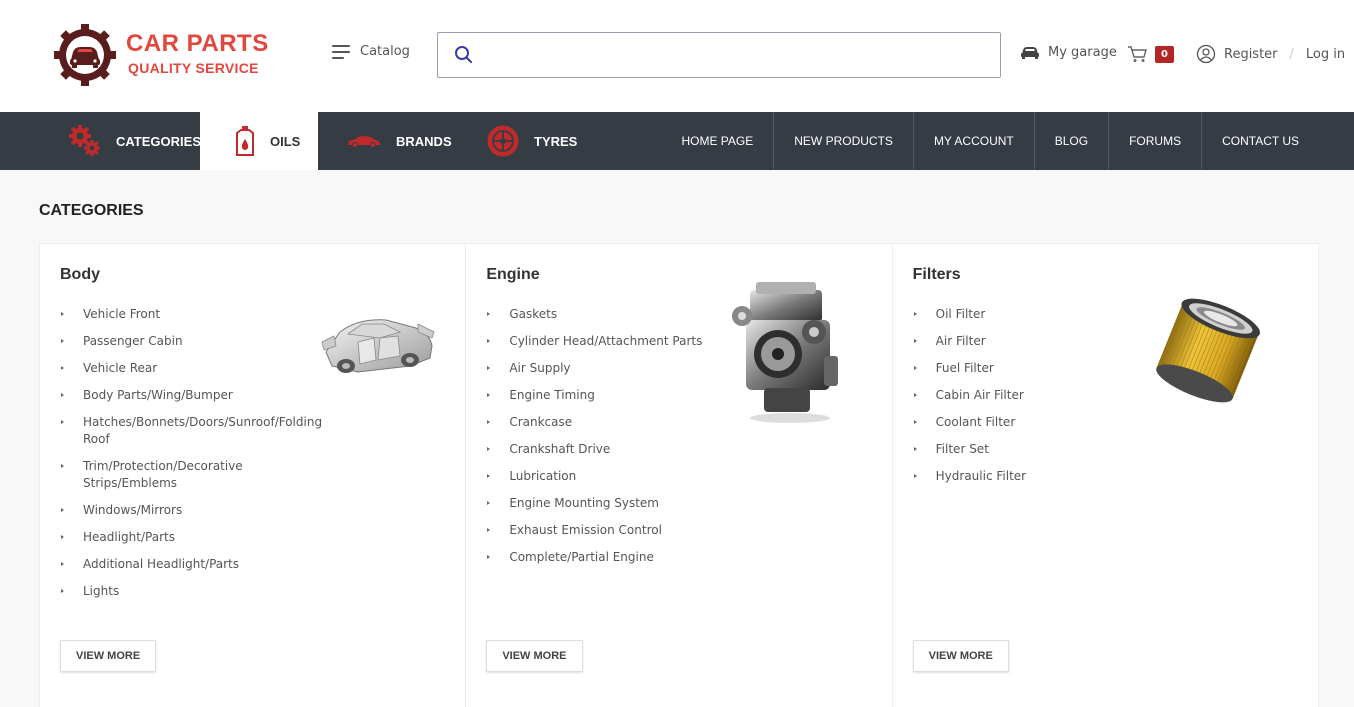 The image size is (1354, 707). I want to click on account-links: Register / Log in, so click(1270, 54).